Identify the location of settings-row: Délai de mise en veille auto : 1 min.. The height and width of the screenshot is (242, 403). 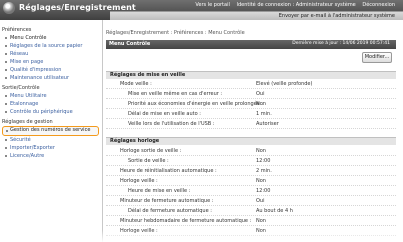
(251, 114).